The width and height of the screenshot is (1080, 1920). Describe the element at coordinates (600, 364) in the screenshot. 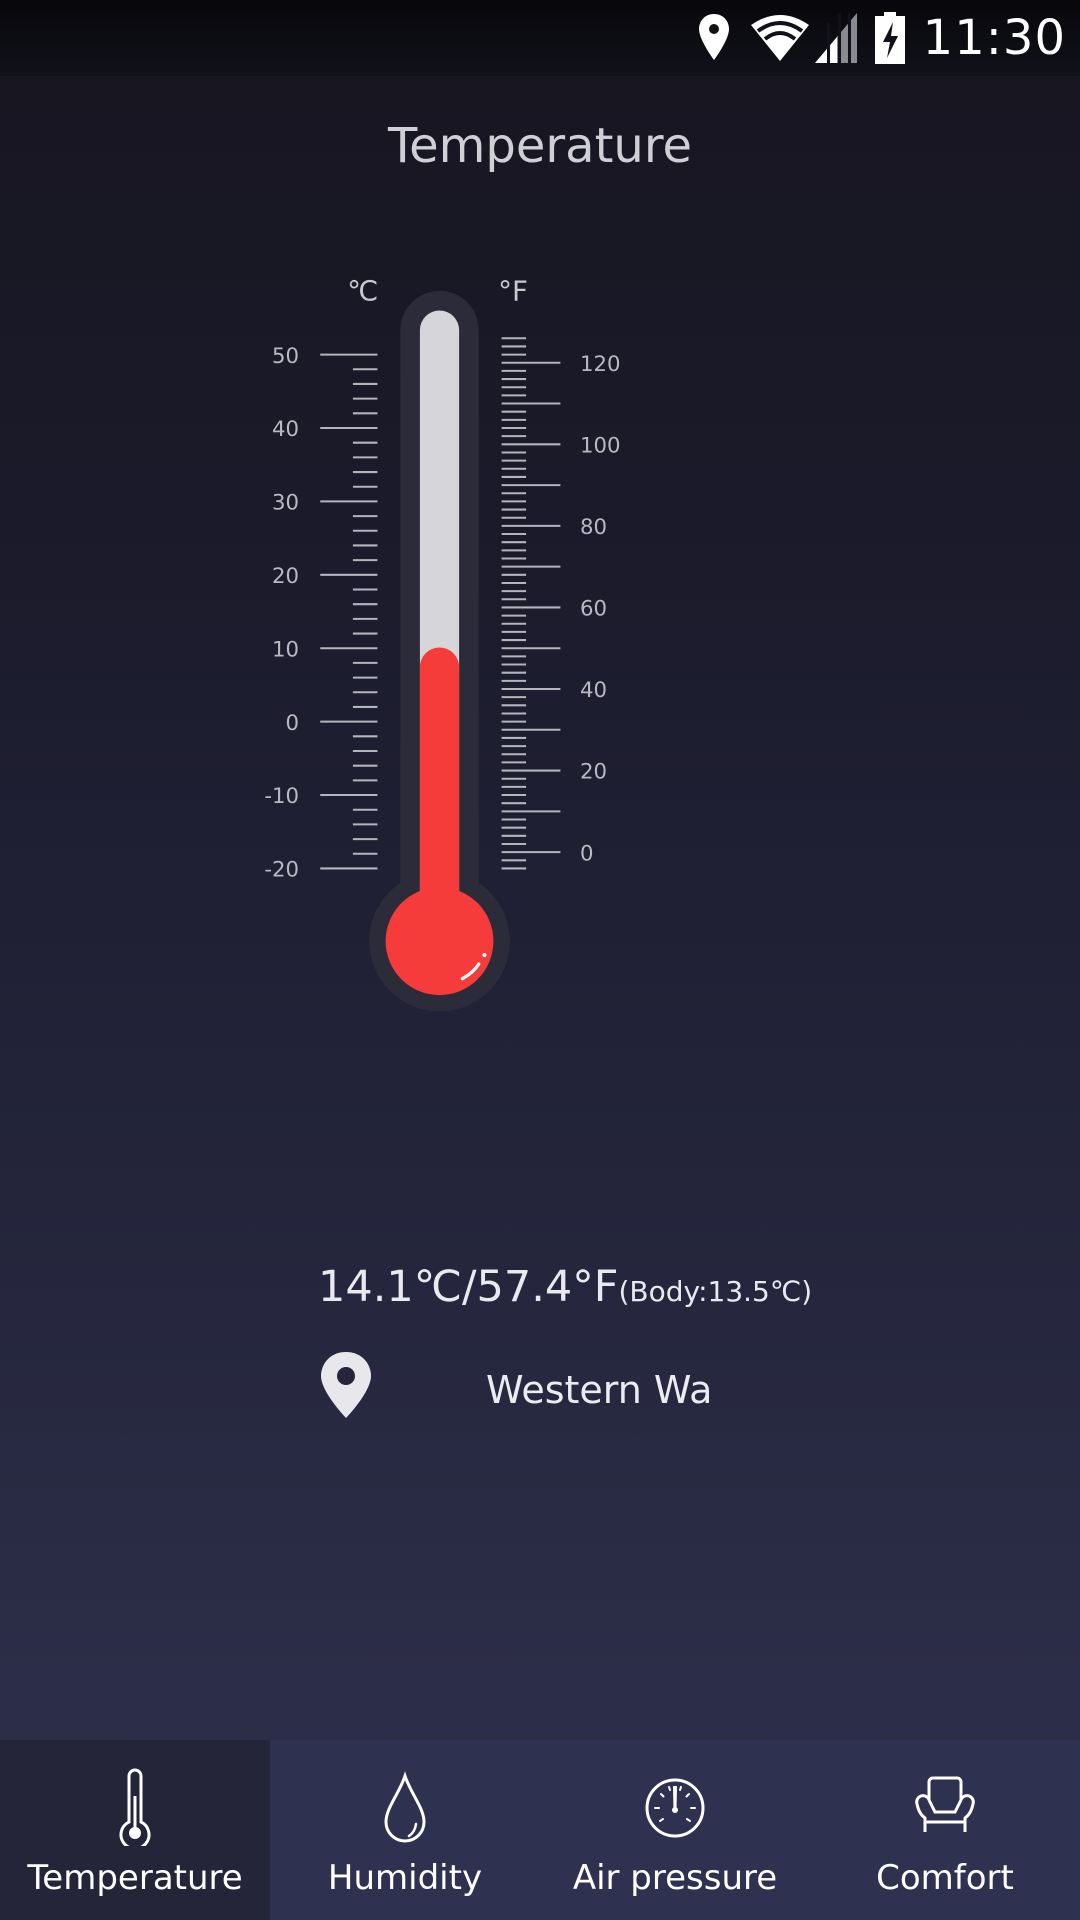

I see `fahrenheit-tick-label: 120` at that location.